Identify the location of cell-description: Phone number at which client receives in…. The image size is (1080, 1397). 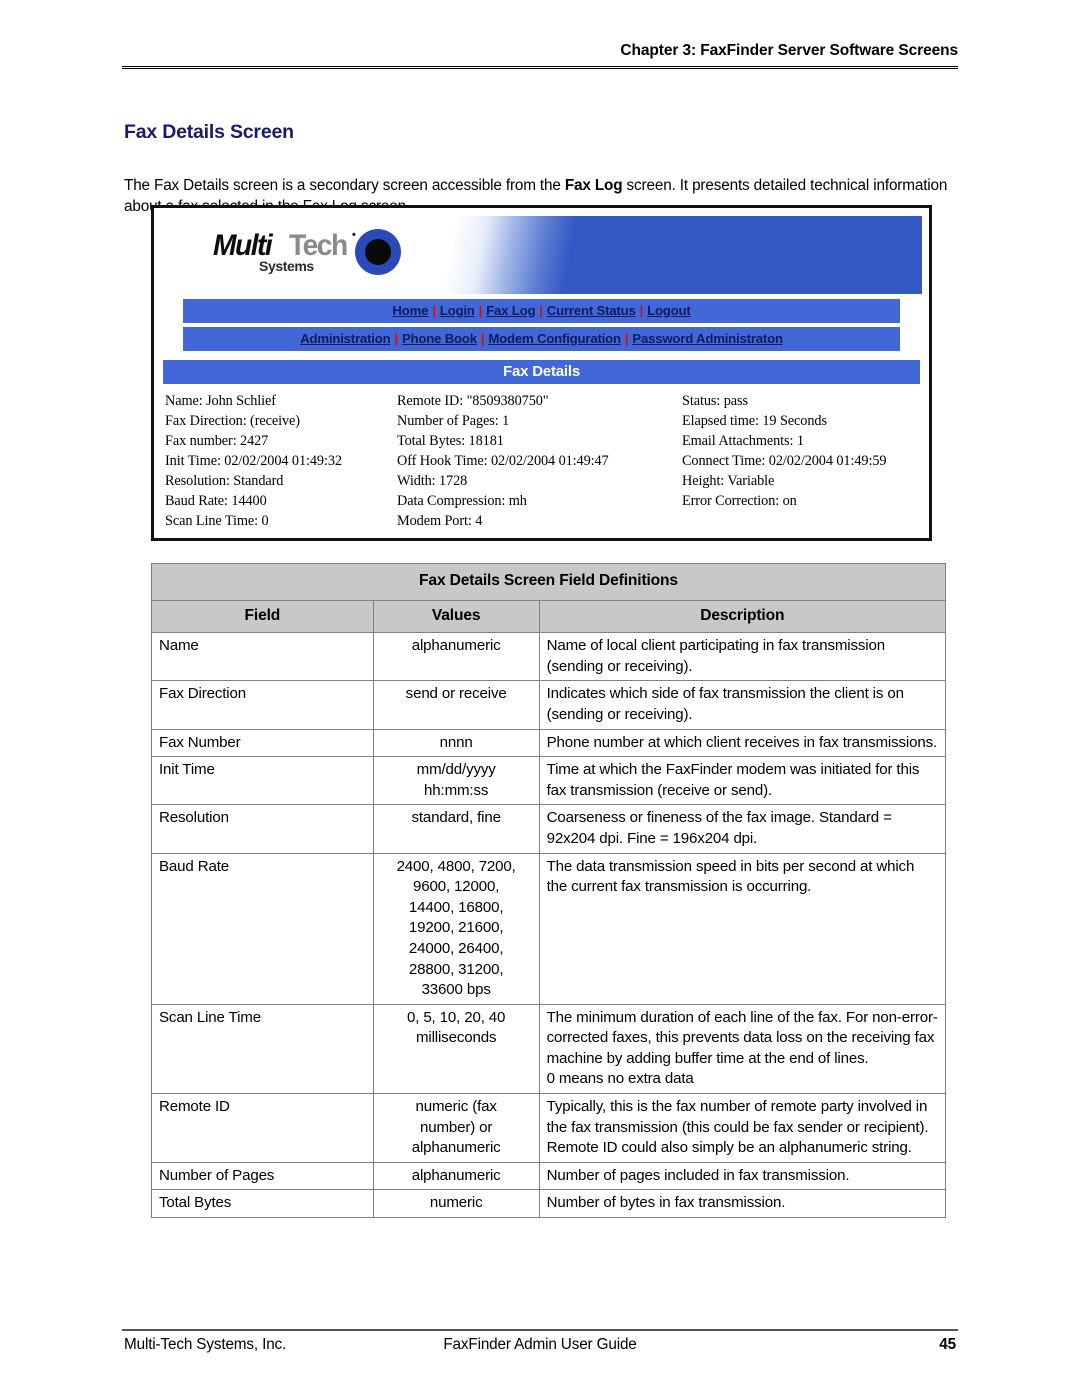
(742, 743).